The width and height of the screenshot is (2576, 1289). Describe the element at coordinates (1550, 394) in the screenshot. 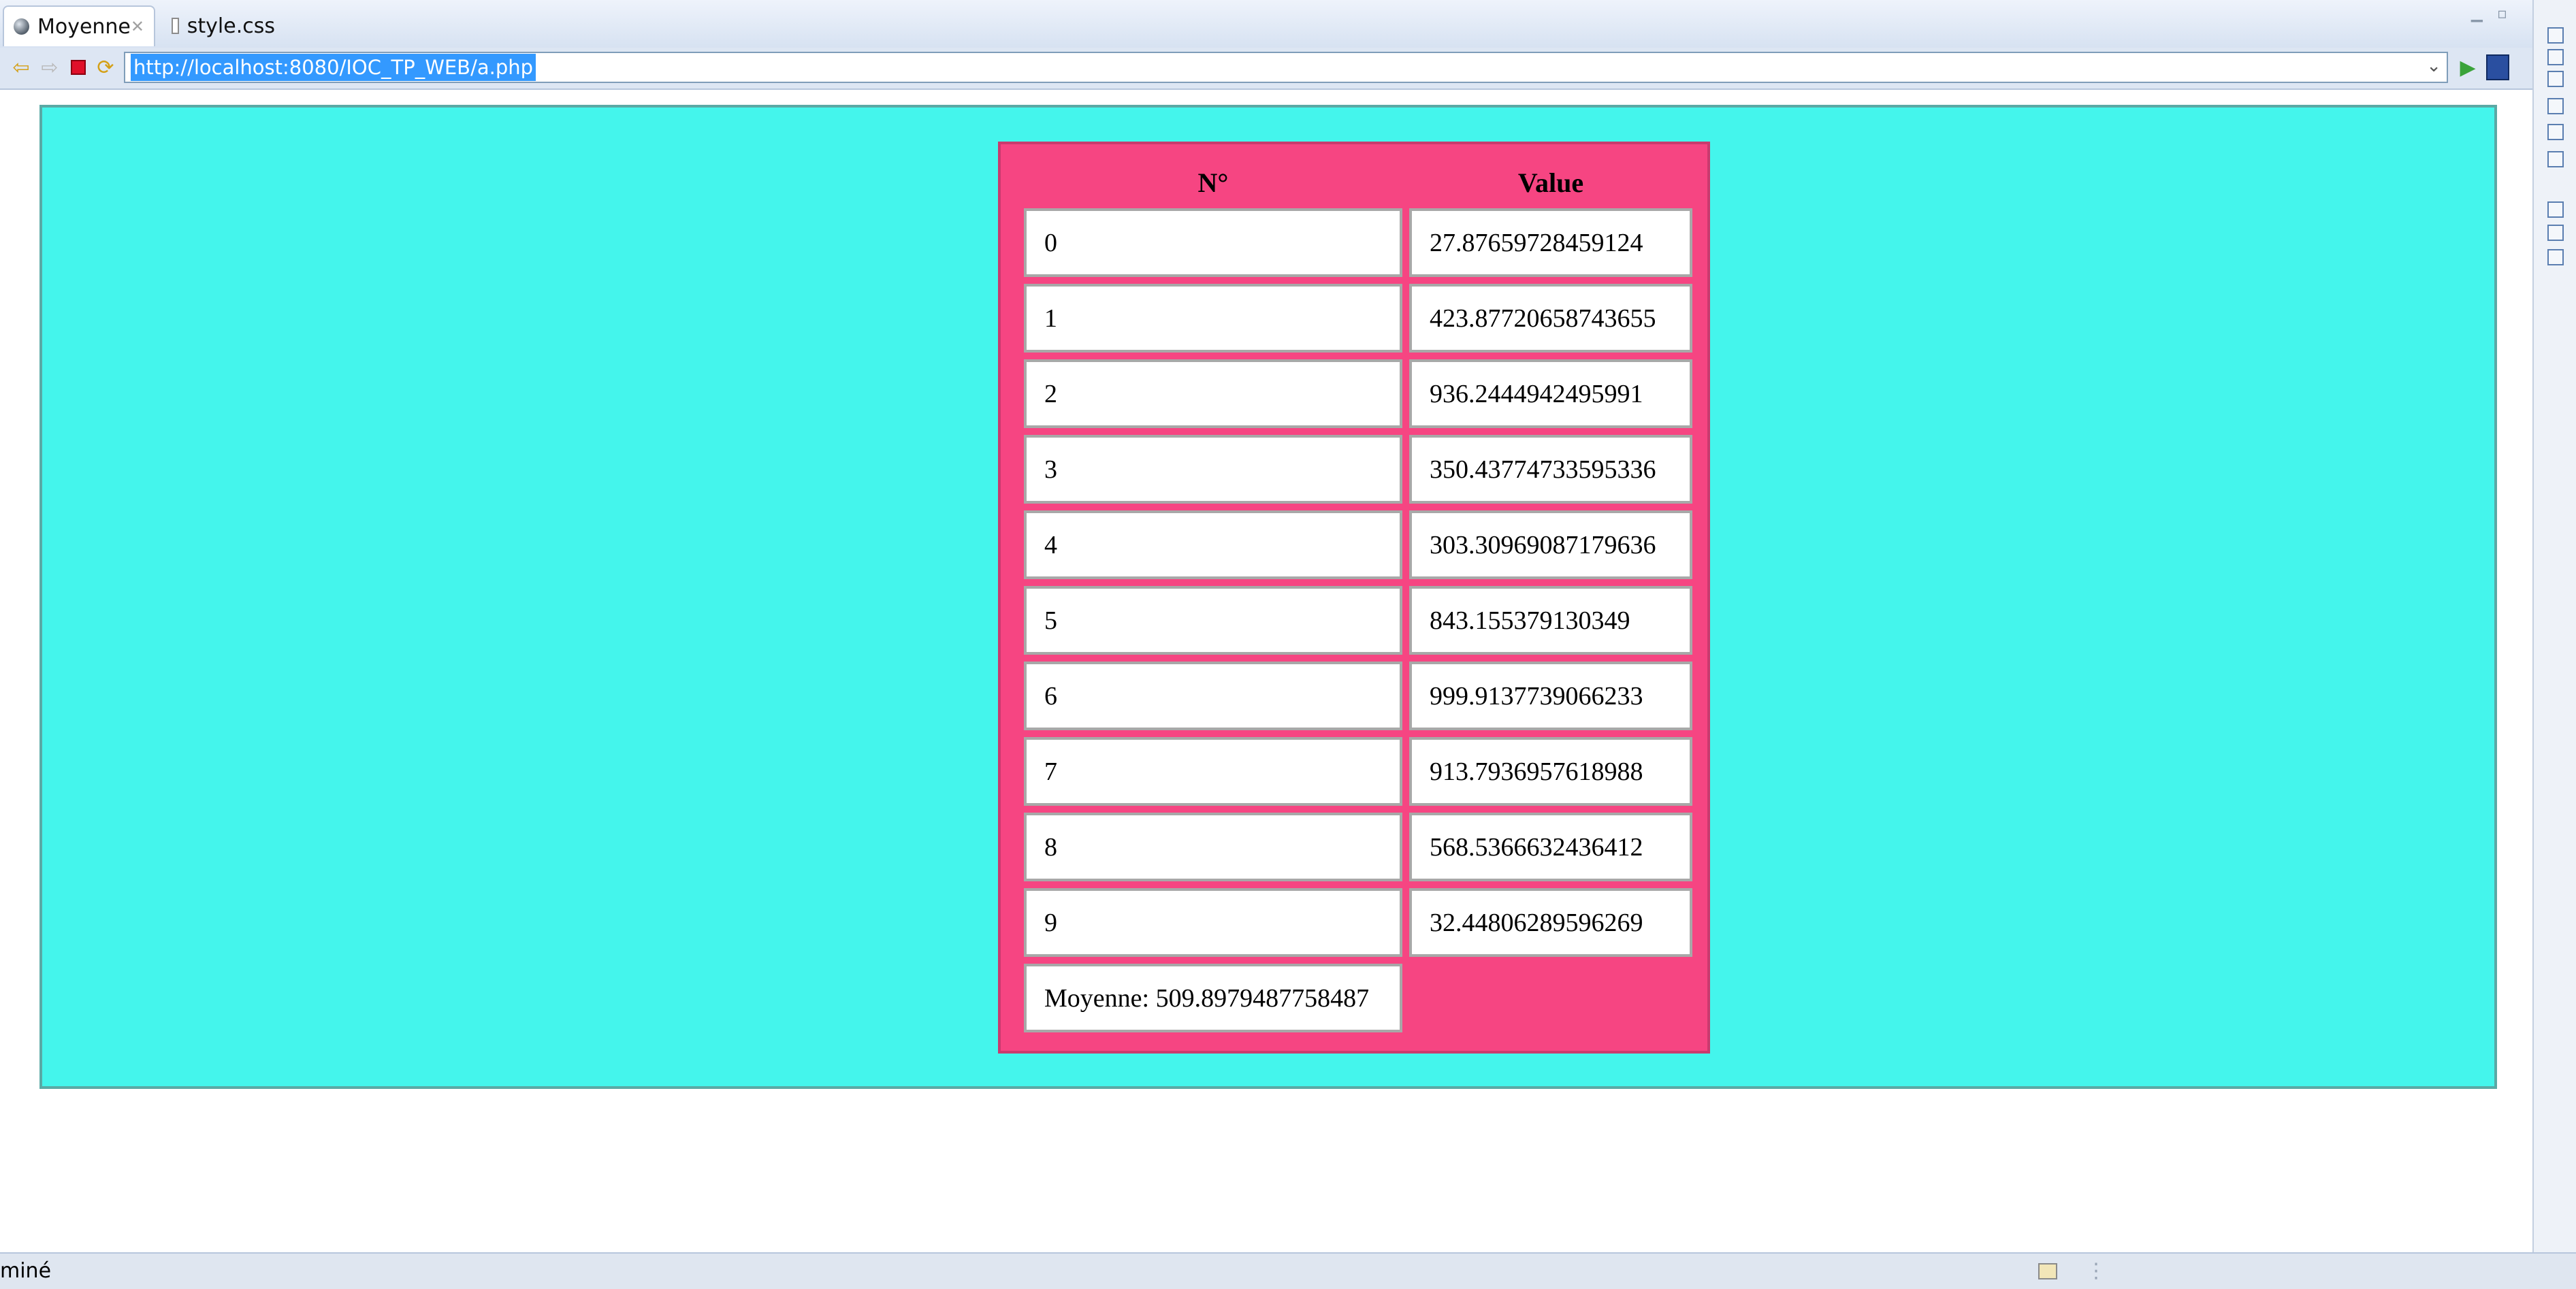

I see `row-value-cell: 936.2444942495991` at that location.